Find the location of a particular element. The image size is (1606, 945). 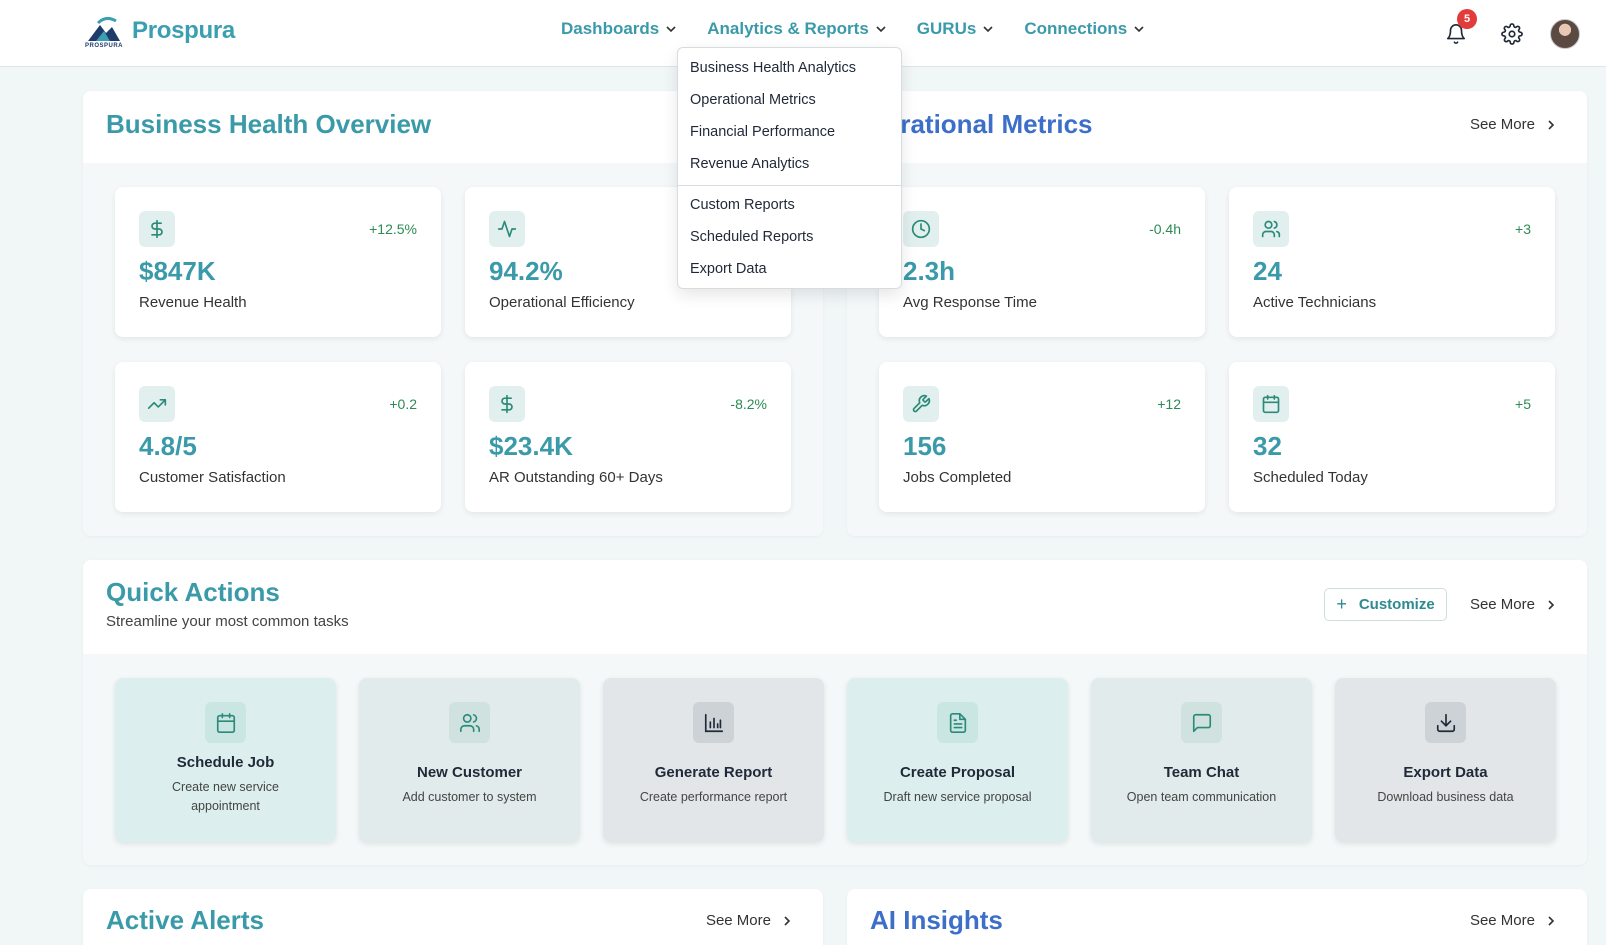

metric-card-avg-response-time: -0.4h 2.3h Avg Response Time is located at coordinates (1042, 262).